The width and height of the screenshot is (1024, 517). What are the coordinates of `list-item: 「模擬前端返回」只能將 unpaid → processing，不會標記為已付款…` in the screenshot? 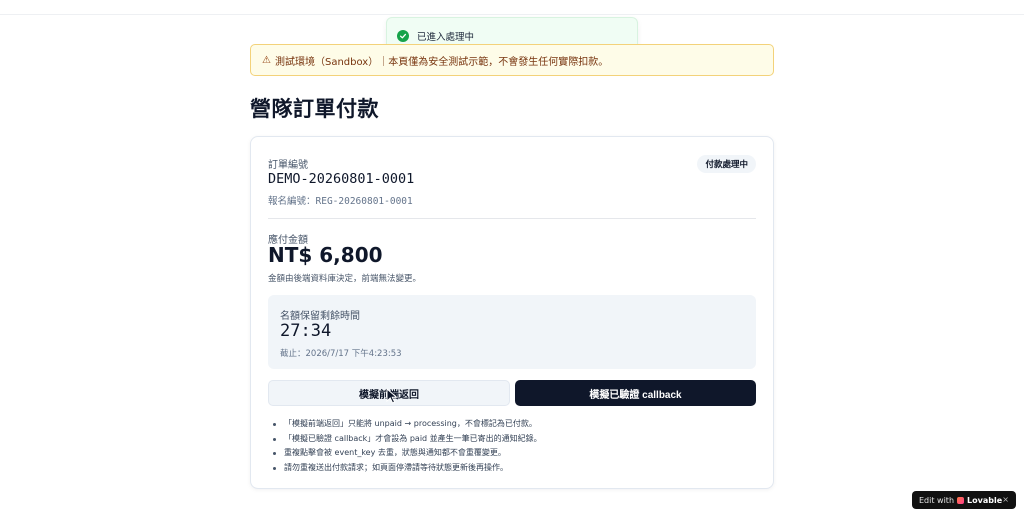 It's located at (407, 424).